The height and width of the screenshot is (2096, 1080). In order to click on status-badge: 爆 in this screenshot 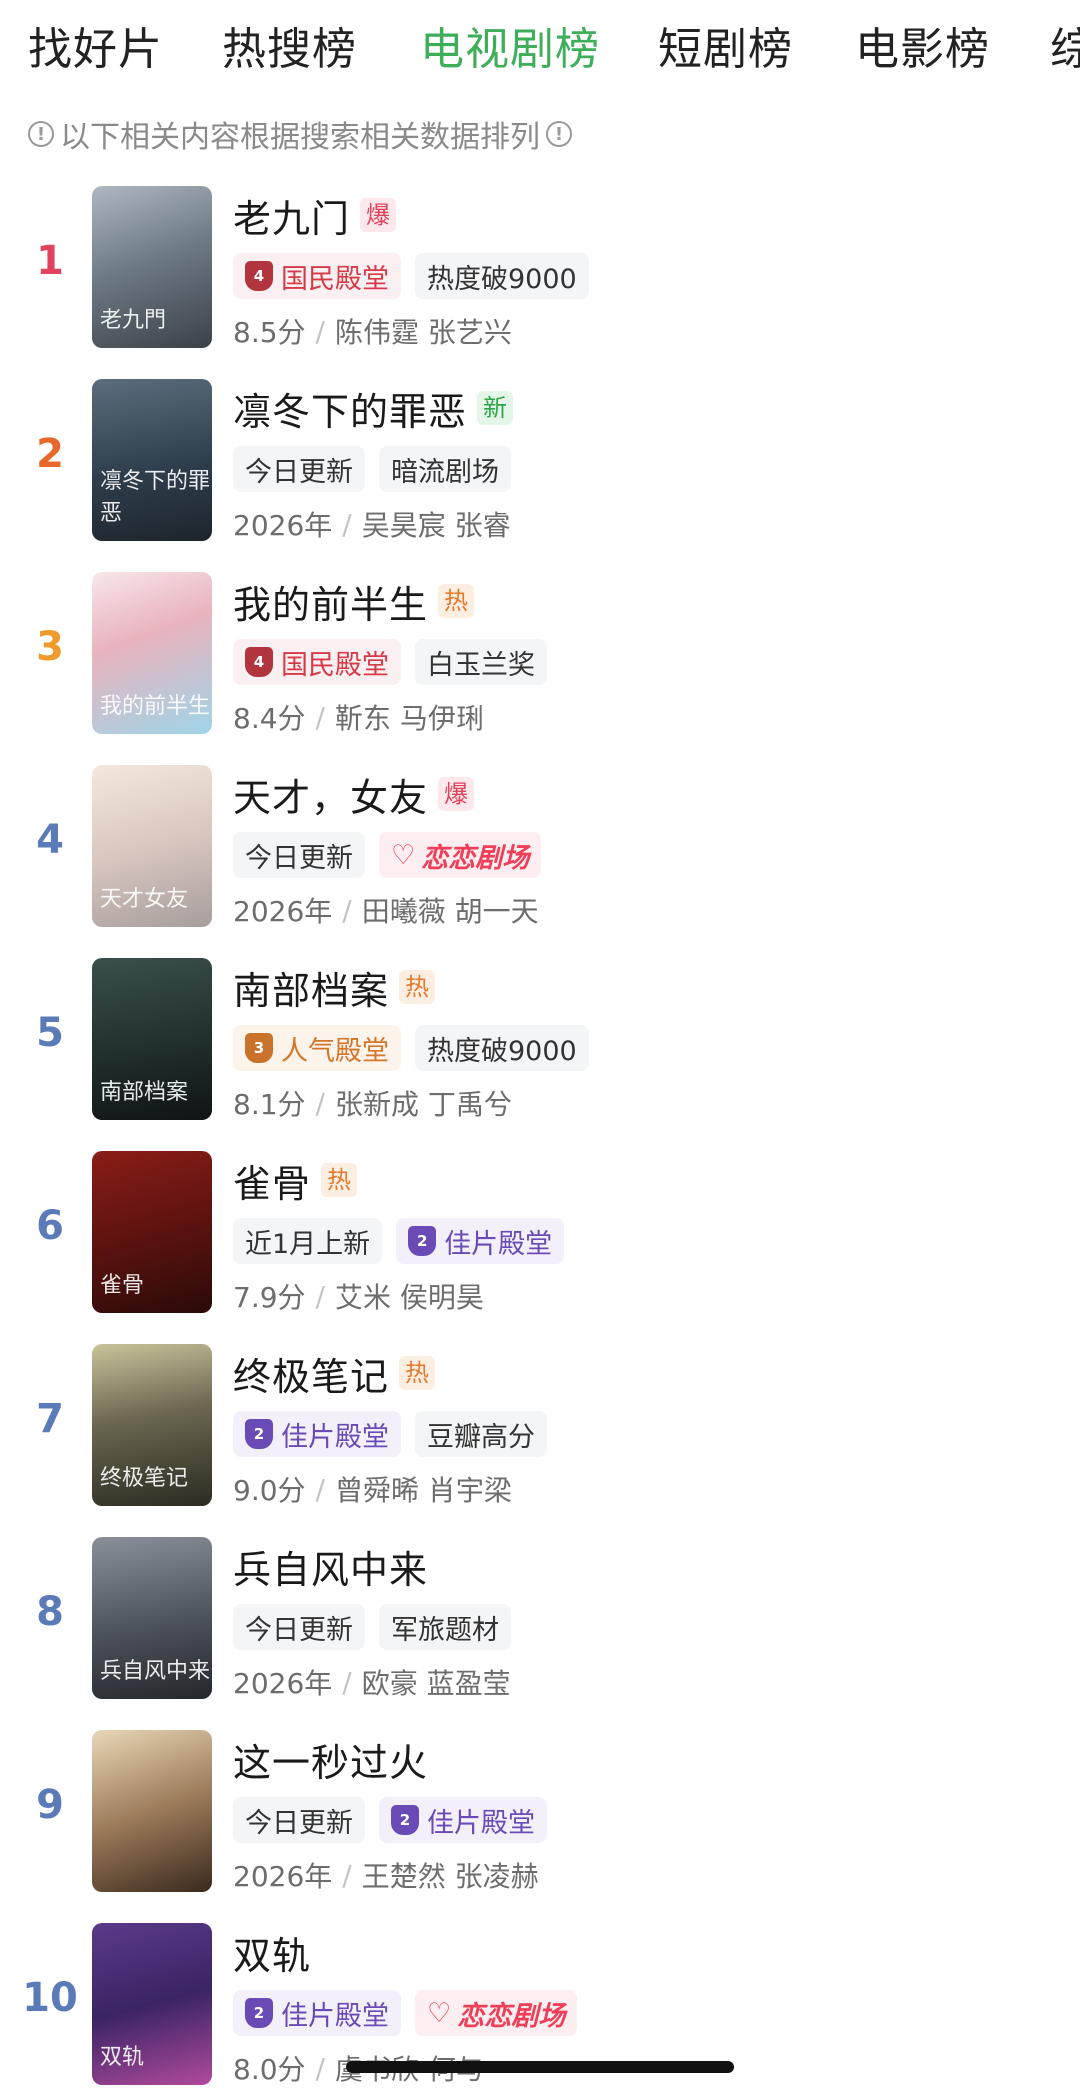, I will do `click(456, 794)`.